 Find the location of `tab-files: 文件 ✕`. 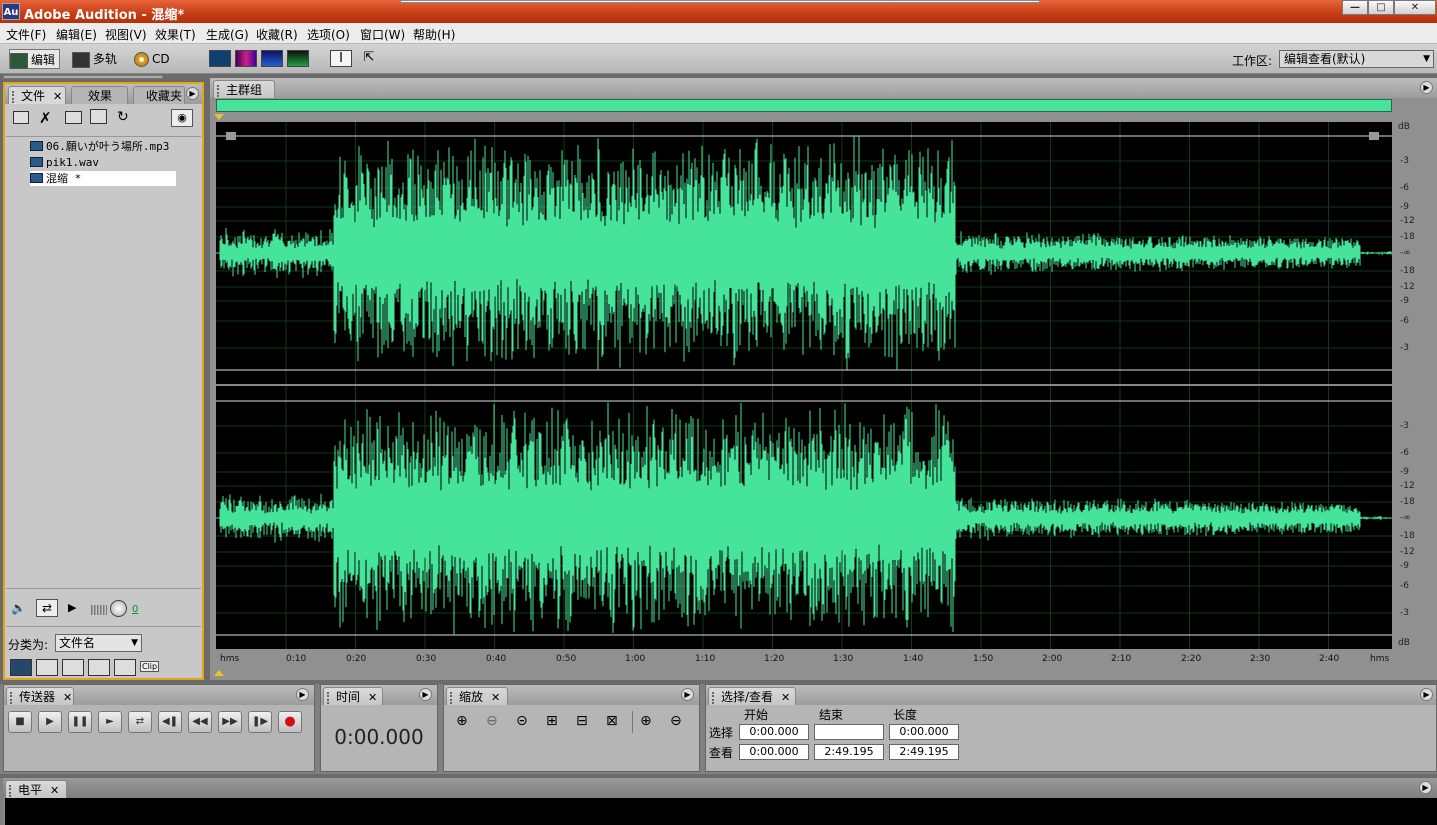

tab-files: 文件 ✕ is located at coordinates (37, 95).